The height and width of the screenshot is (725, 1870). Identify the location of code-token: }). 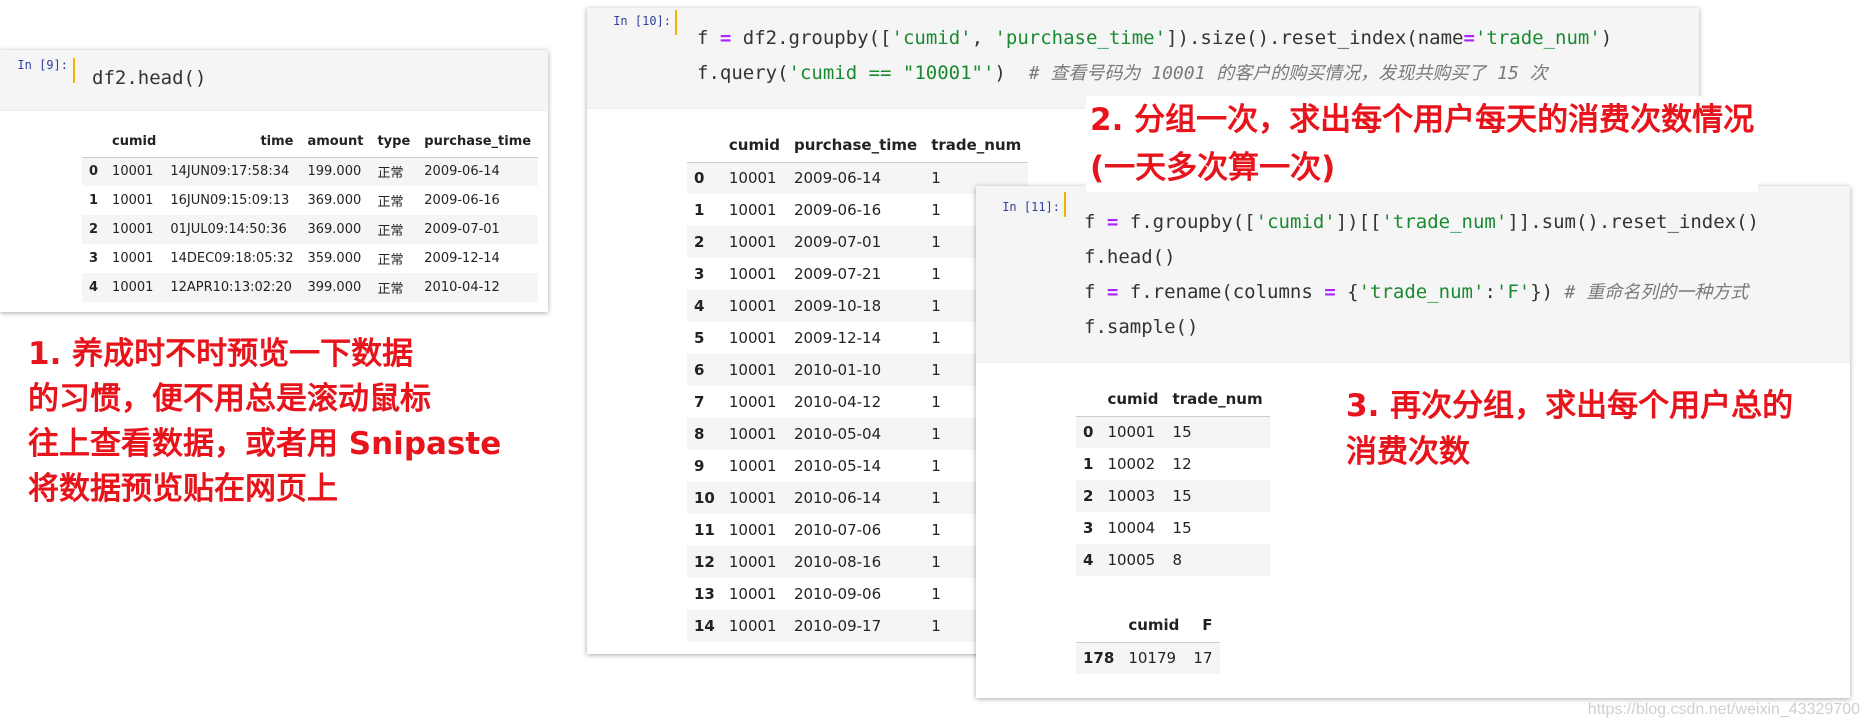
(1547, 292).